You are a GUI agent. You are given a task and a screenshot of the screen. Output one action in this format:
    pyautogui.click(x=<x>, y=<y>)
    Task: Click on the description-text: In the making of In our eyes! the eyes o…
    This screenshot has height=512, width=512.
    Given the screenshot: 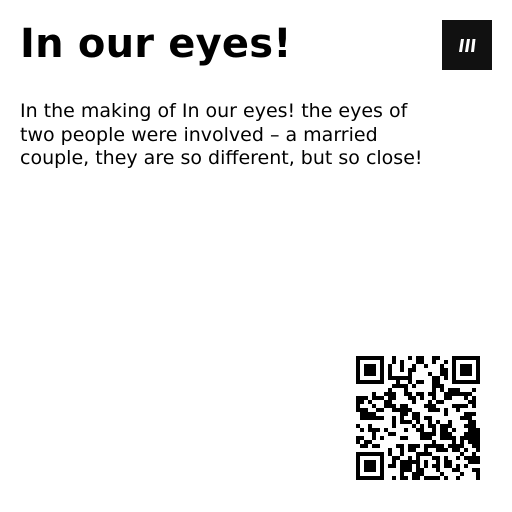 What is the action you would take?
    pyautogui.click(x=221, y=134)
    